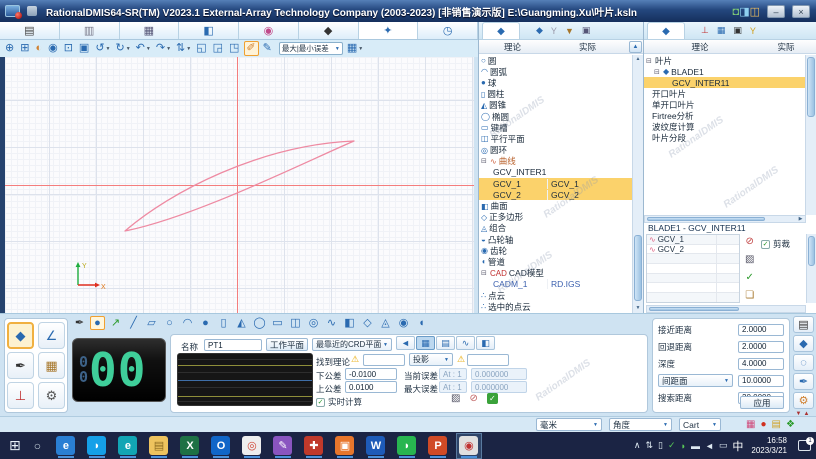 The image size is (816, 459). I want to click on param-input: 4.0000, so click(761, 363).